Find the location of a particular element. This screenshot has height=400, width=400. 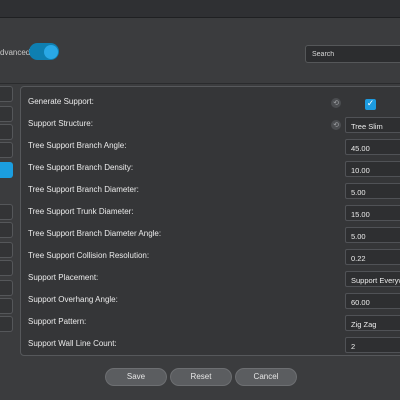

setting-row-support-pattern: Support Pattern: Zig Zag is located at coordinates (210, 322).